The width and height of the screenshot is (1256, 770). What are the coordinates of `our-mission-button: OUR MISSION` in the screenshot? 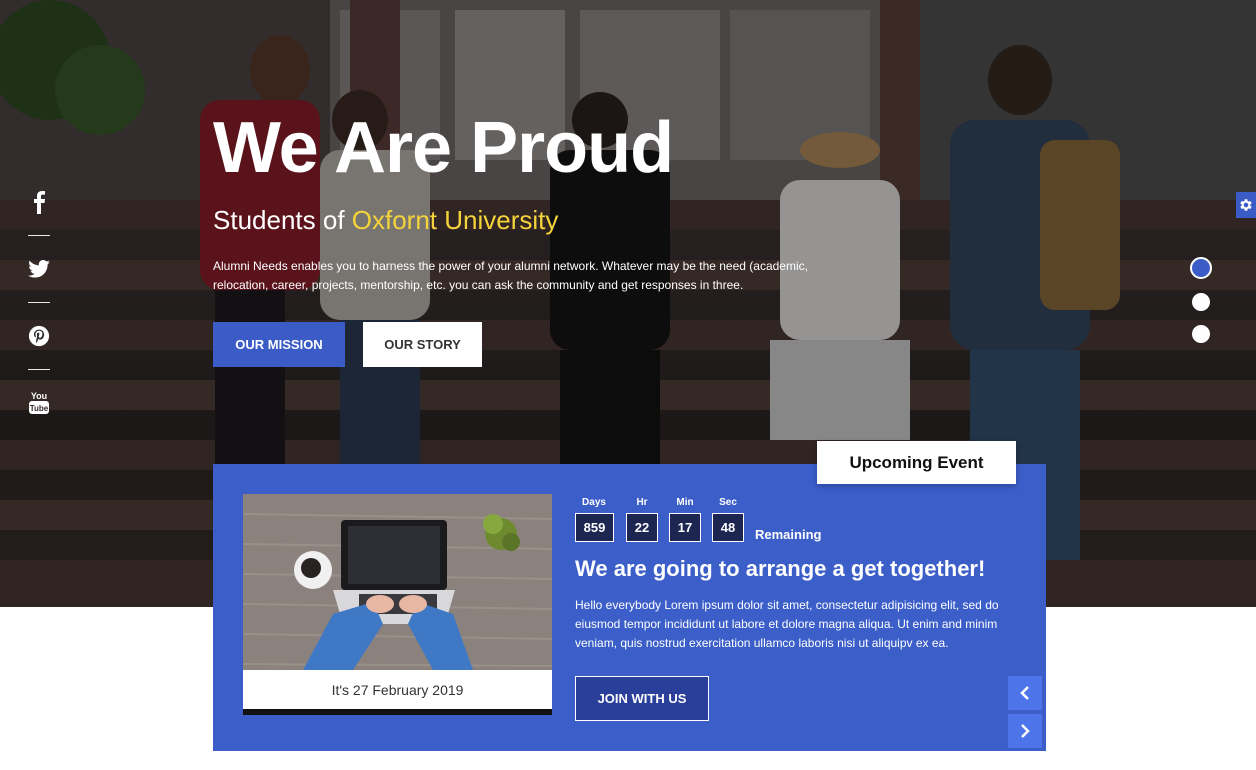 It's located at (279, 344).